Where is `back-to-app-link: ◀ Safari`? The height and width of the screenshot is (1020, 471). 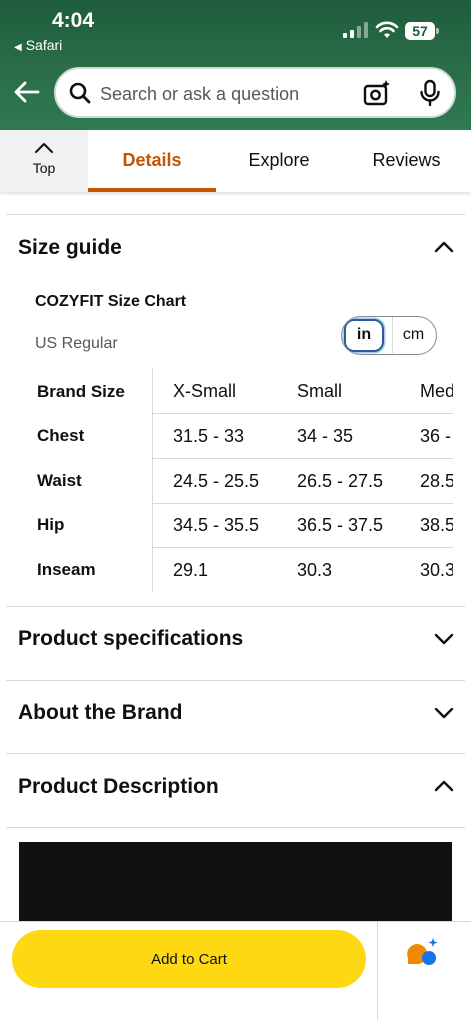
back-to-app-link: ◀ Safari is located at coordinates (38, 45).